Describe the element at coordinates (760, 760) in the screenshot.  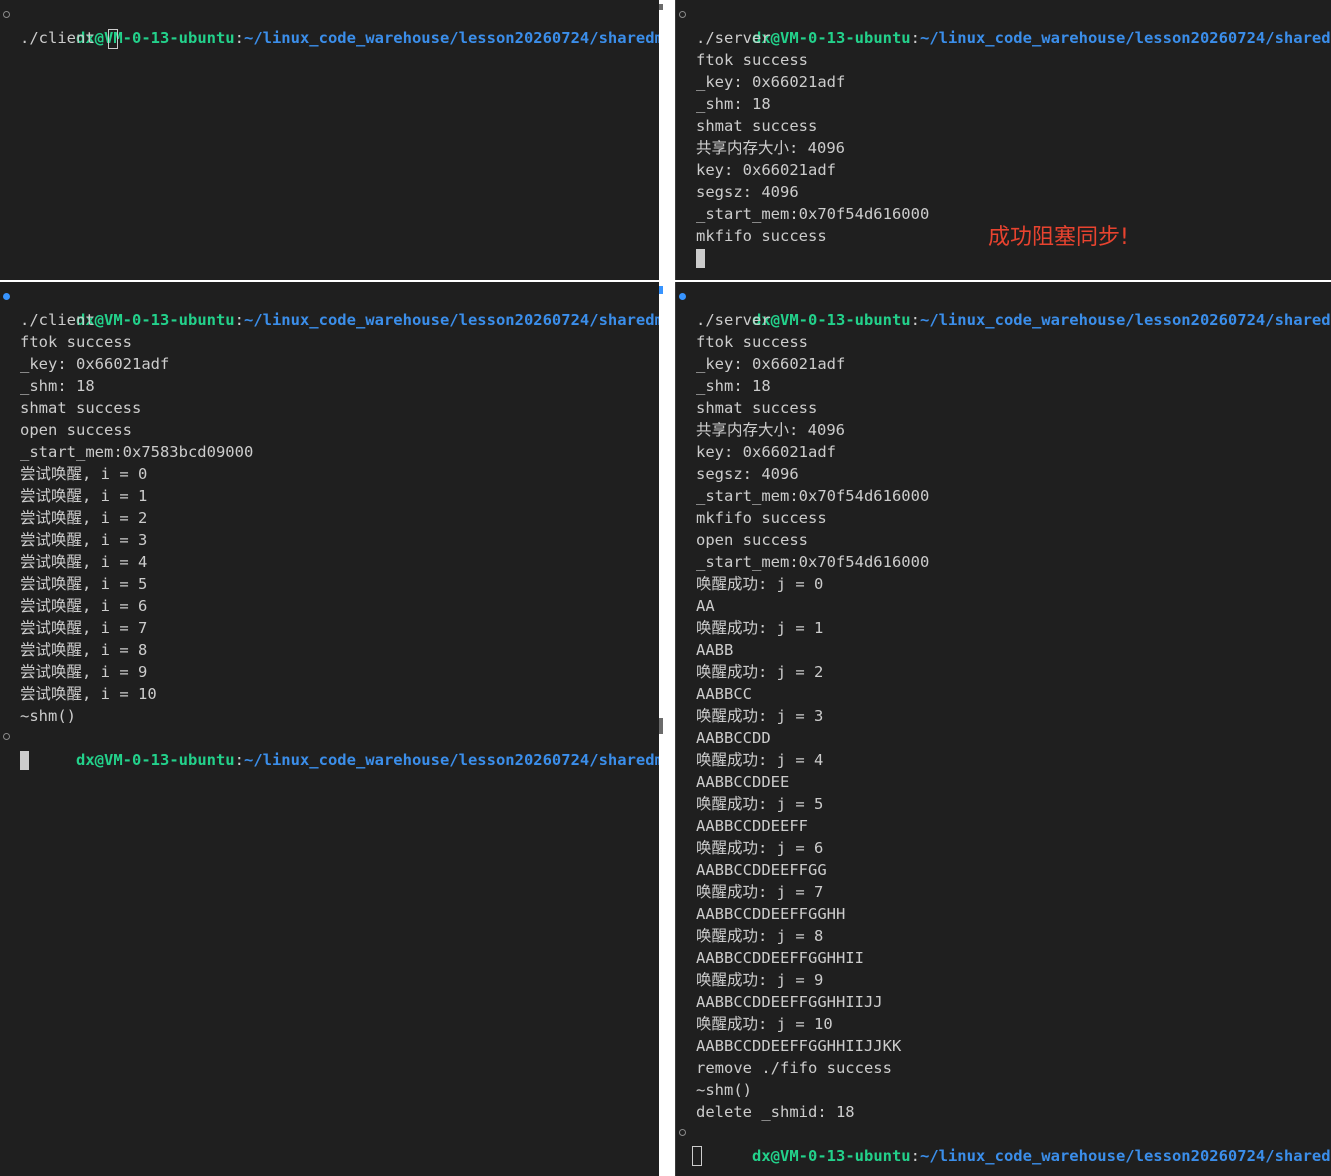
I see `output-line: 唤醒成功: j = 4` at that location.